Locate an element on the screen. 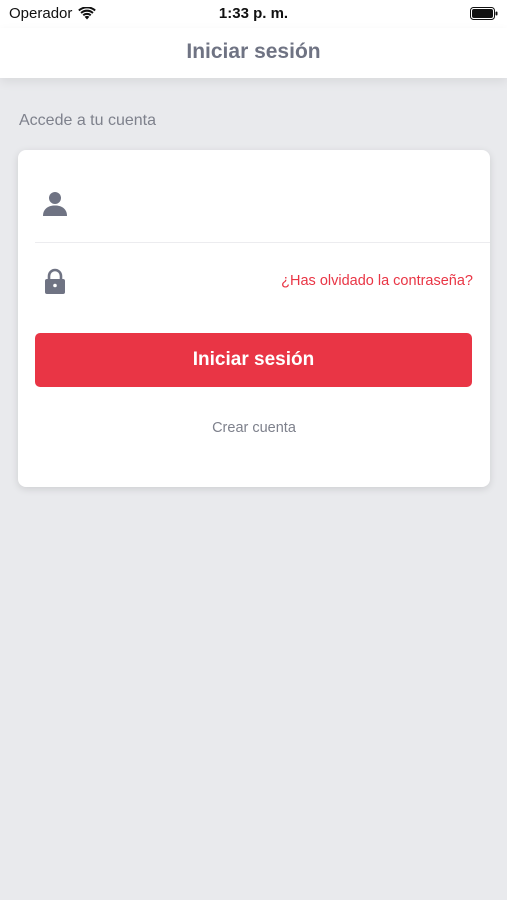 Image resolution: width=507 pixels, height=900 pixels. password-row: ¿Has olvidado la contraseña? is located at coordinates (262, 282).